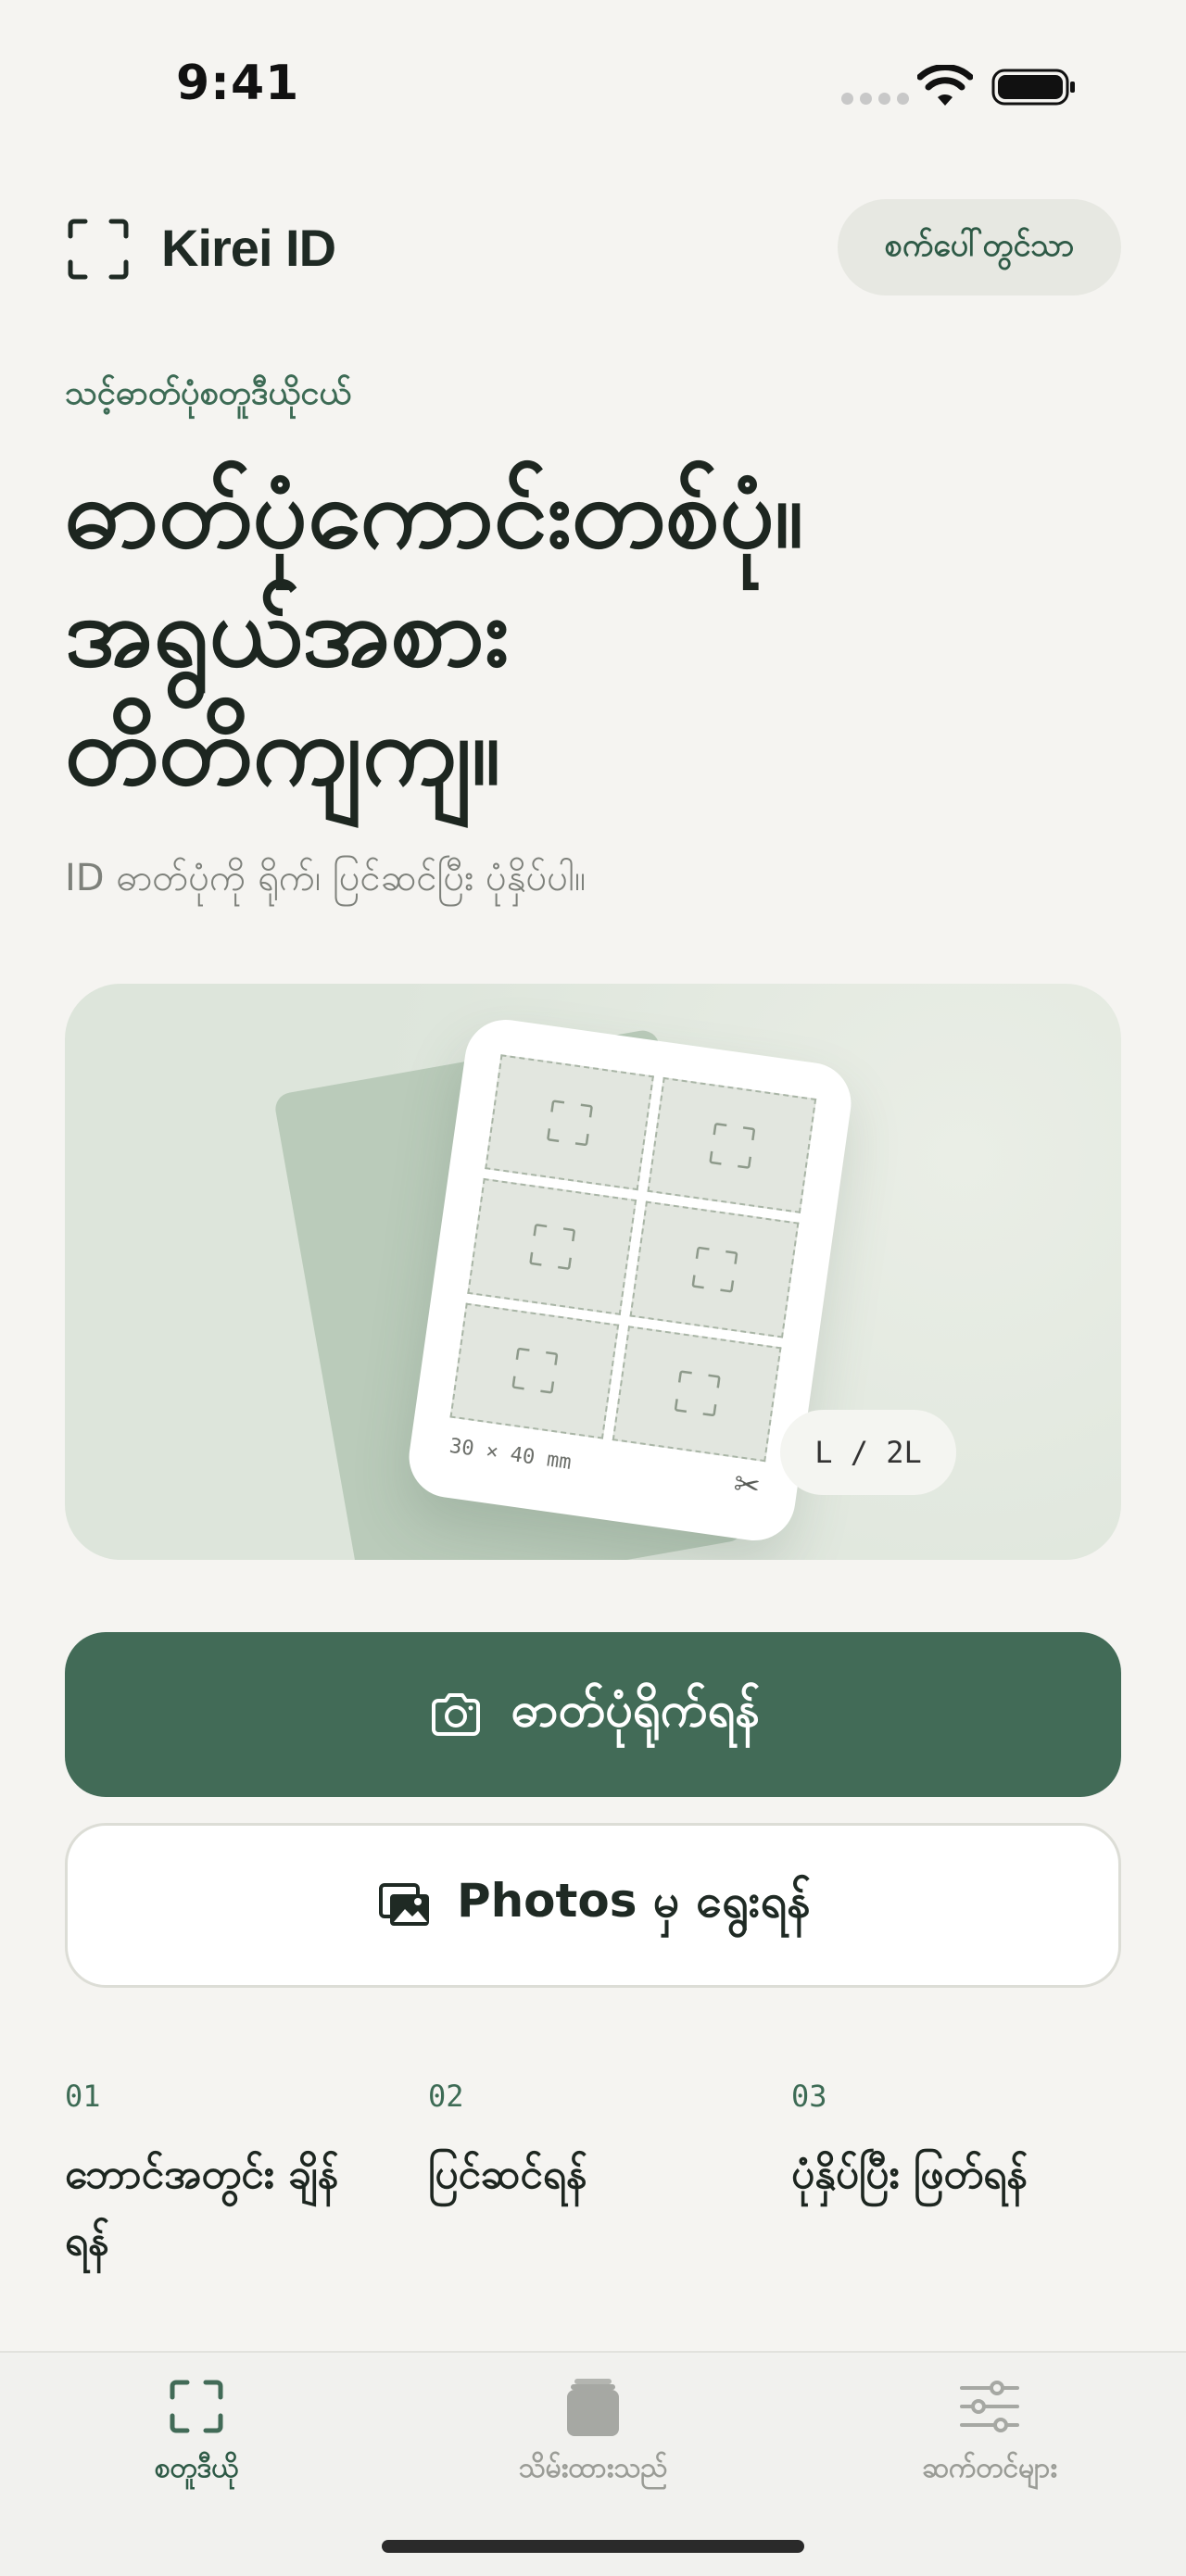  I want to click on take-photo-label: ဓာတ်ပုံရိုက်ရန်, so click(636, 1710).